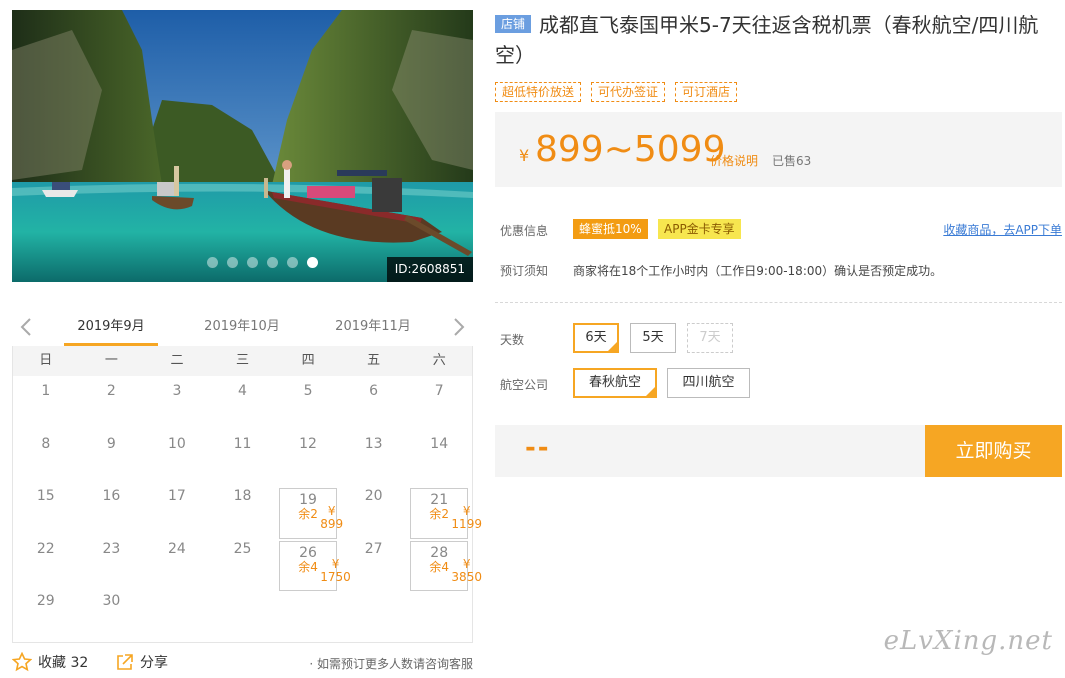  What do you see at coordinates (308, 457) in the screenshot?
I see `calendar-day: 12` at bounding box center [308, 457].